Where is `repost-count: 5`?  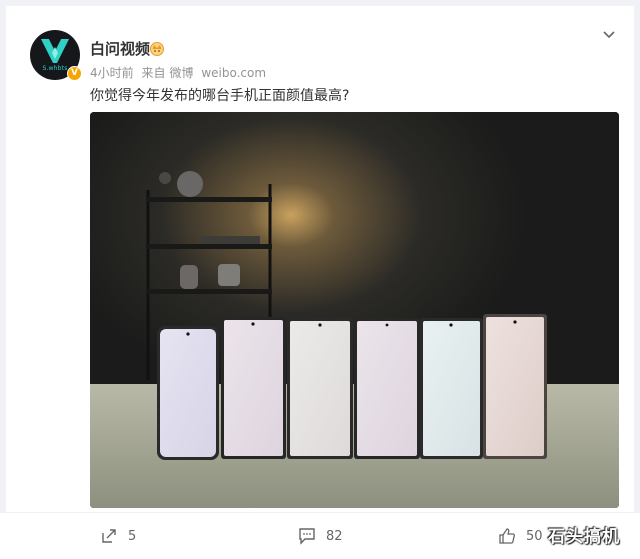 repost-count: 5 is located at coordinates (132, 536).